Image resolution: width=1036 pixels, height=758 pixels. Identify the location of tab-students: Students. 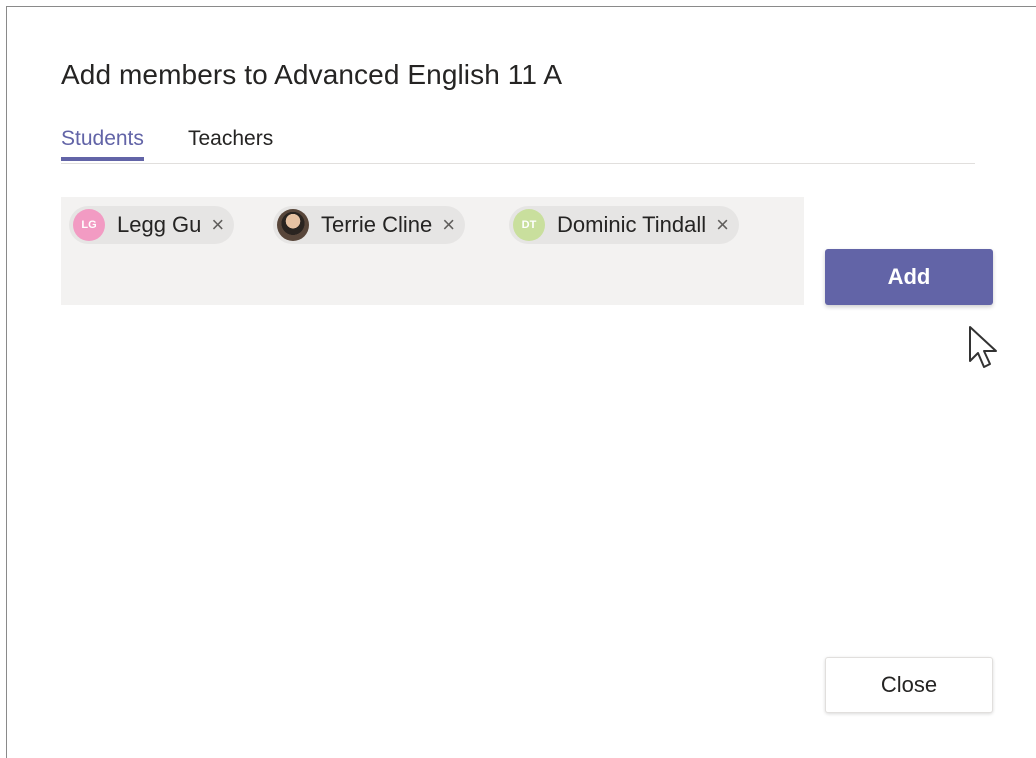
(102, 144).